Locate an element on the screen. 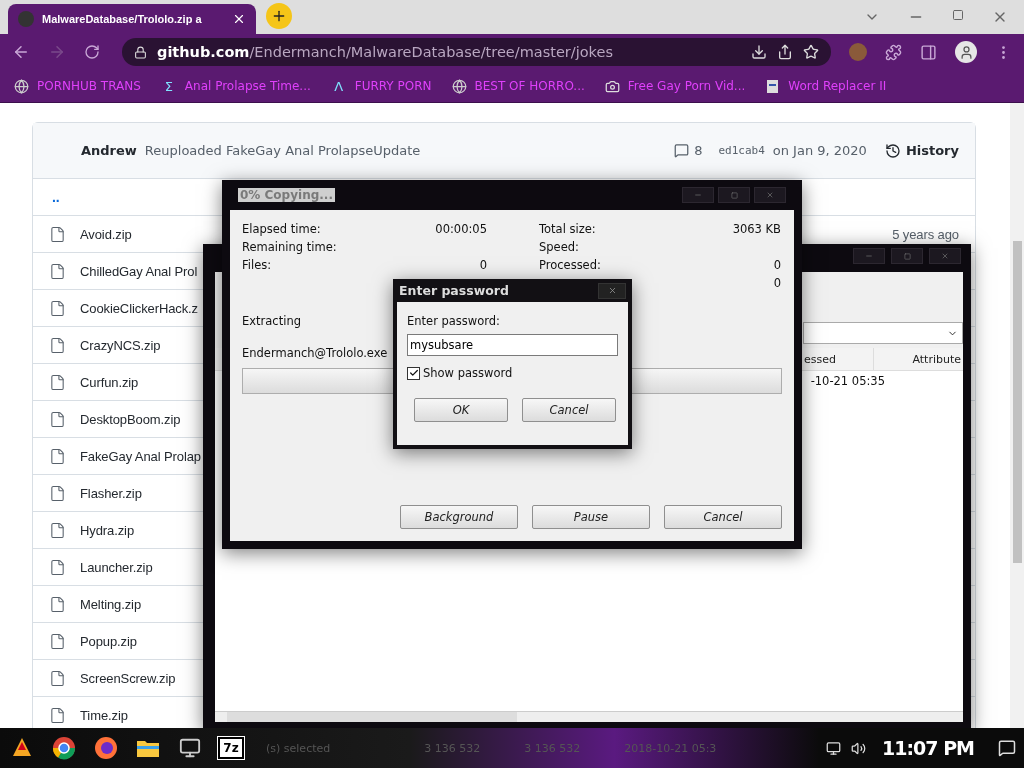 The width and height of the screenshot is (1024, 768). file-name: Time.zip is located at coordinates (104, 715).